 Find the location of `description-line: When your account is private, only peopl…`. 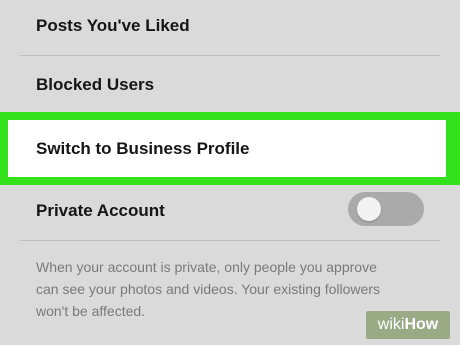

description-line: When your account is private, only peopl… is located at coordinates (206, 267).